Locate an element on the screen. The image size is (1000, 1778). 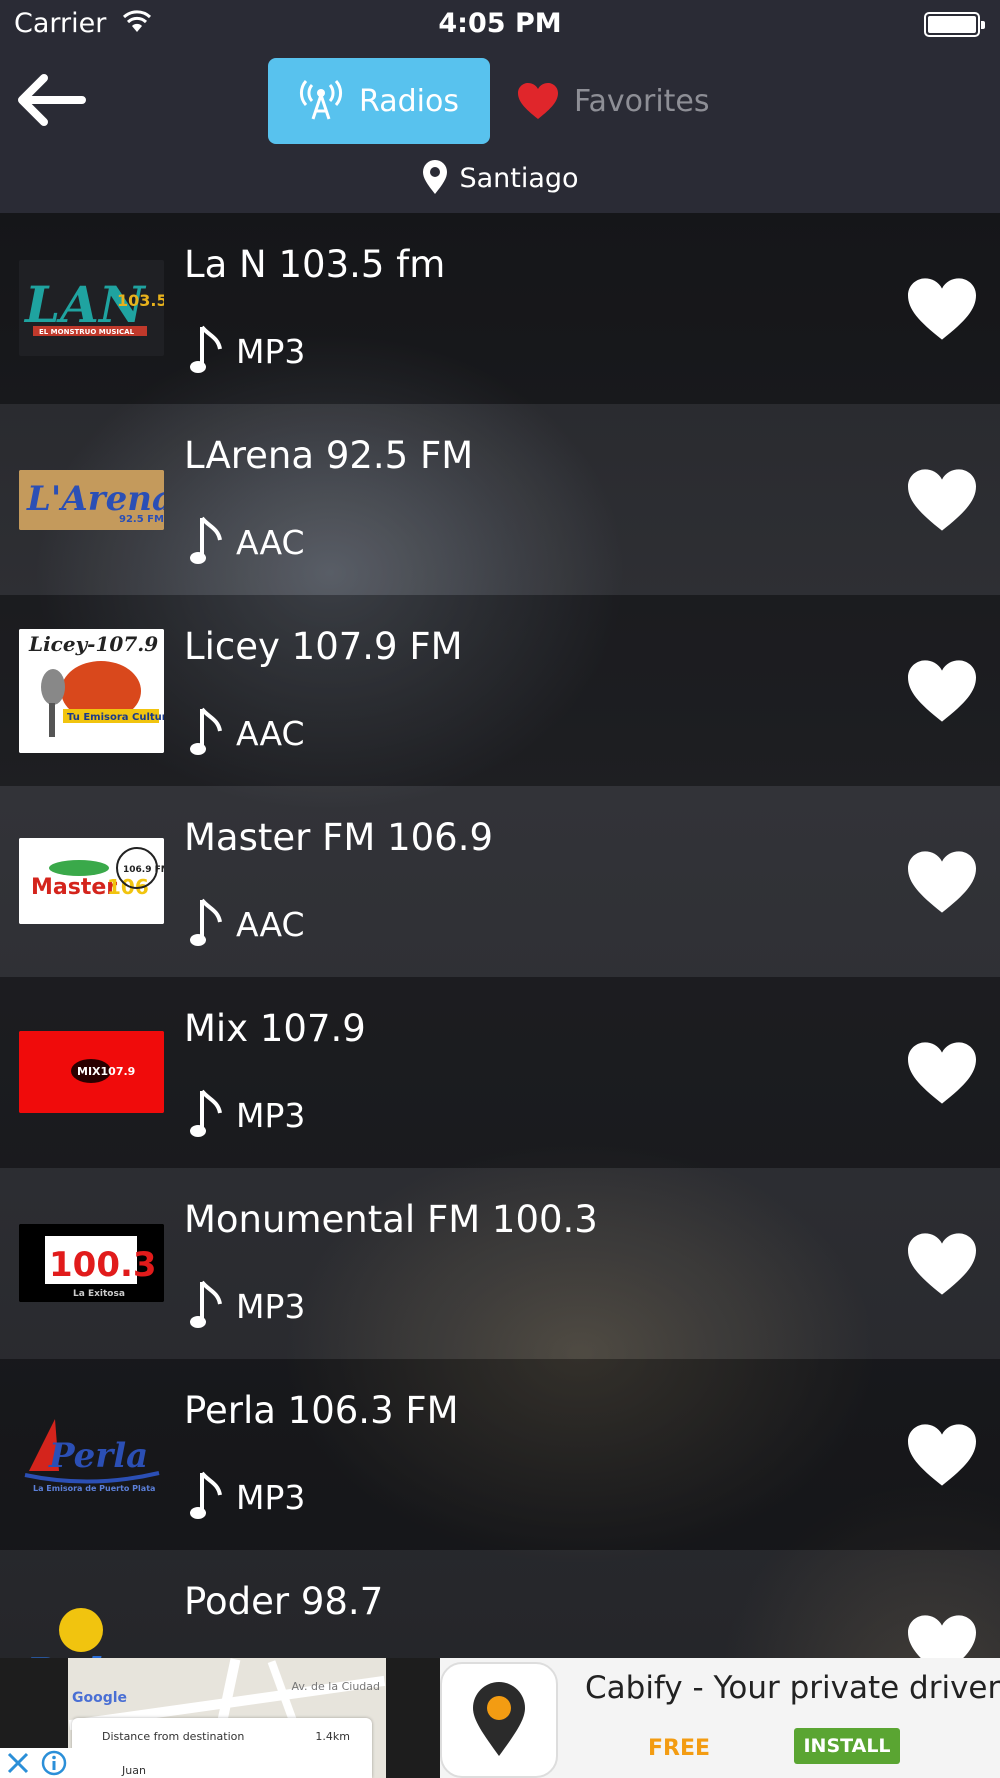
ad-install-button: INSTALL is located at coordinates (847, 1746).